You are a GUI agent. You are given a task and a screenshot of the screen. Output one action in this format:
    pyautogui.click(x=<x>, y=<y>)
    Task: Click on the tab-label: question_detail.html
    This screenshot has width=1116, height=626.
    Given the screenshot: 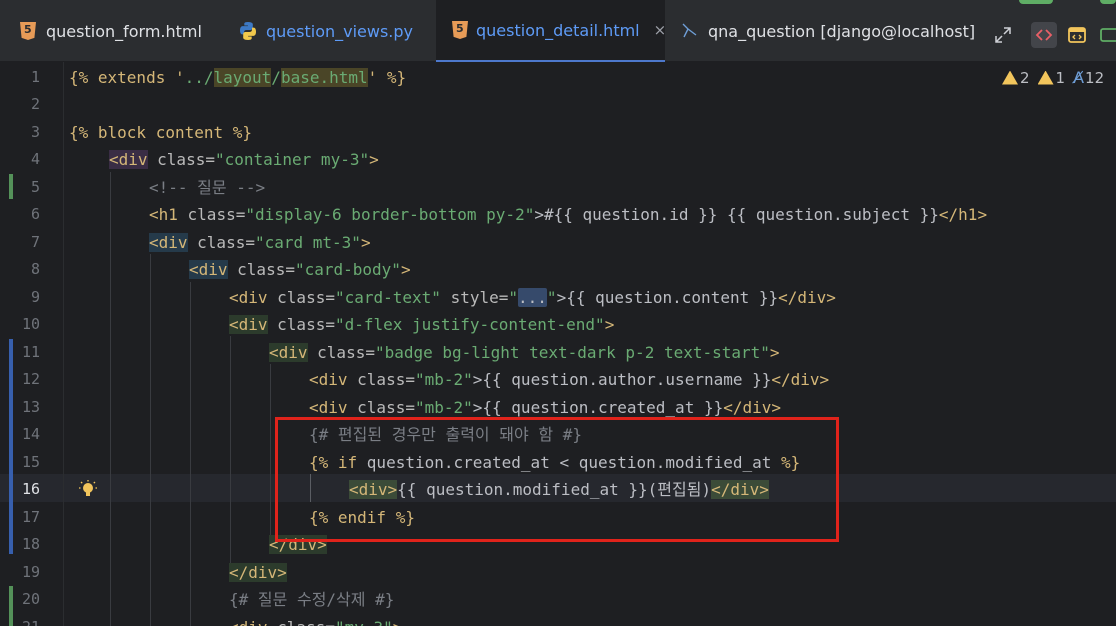 What is the action you would take?
    pyautogui.click(x=558, y=30)
    